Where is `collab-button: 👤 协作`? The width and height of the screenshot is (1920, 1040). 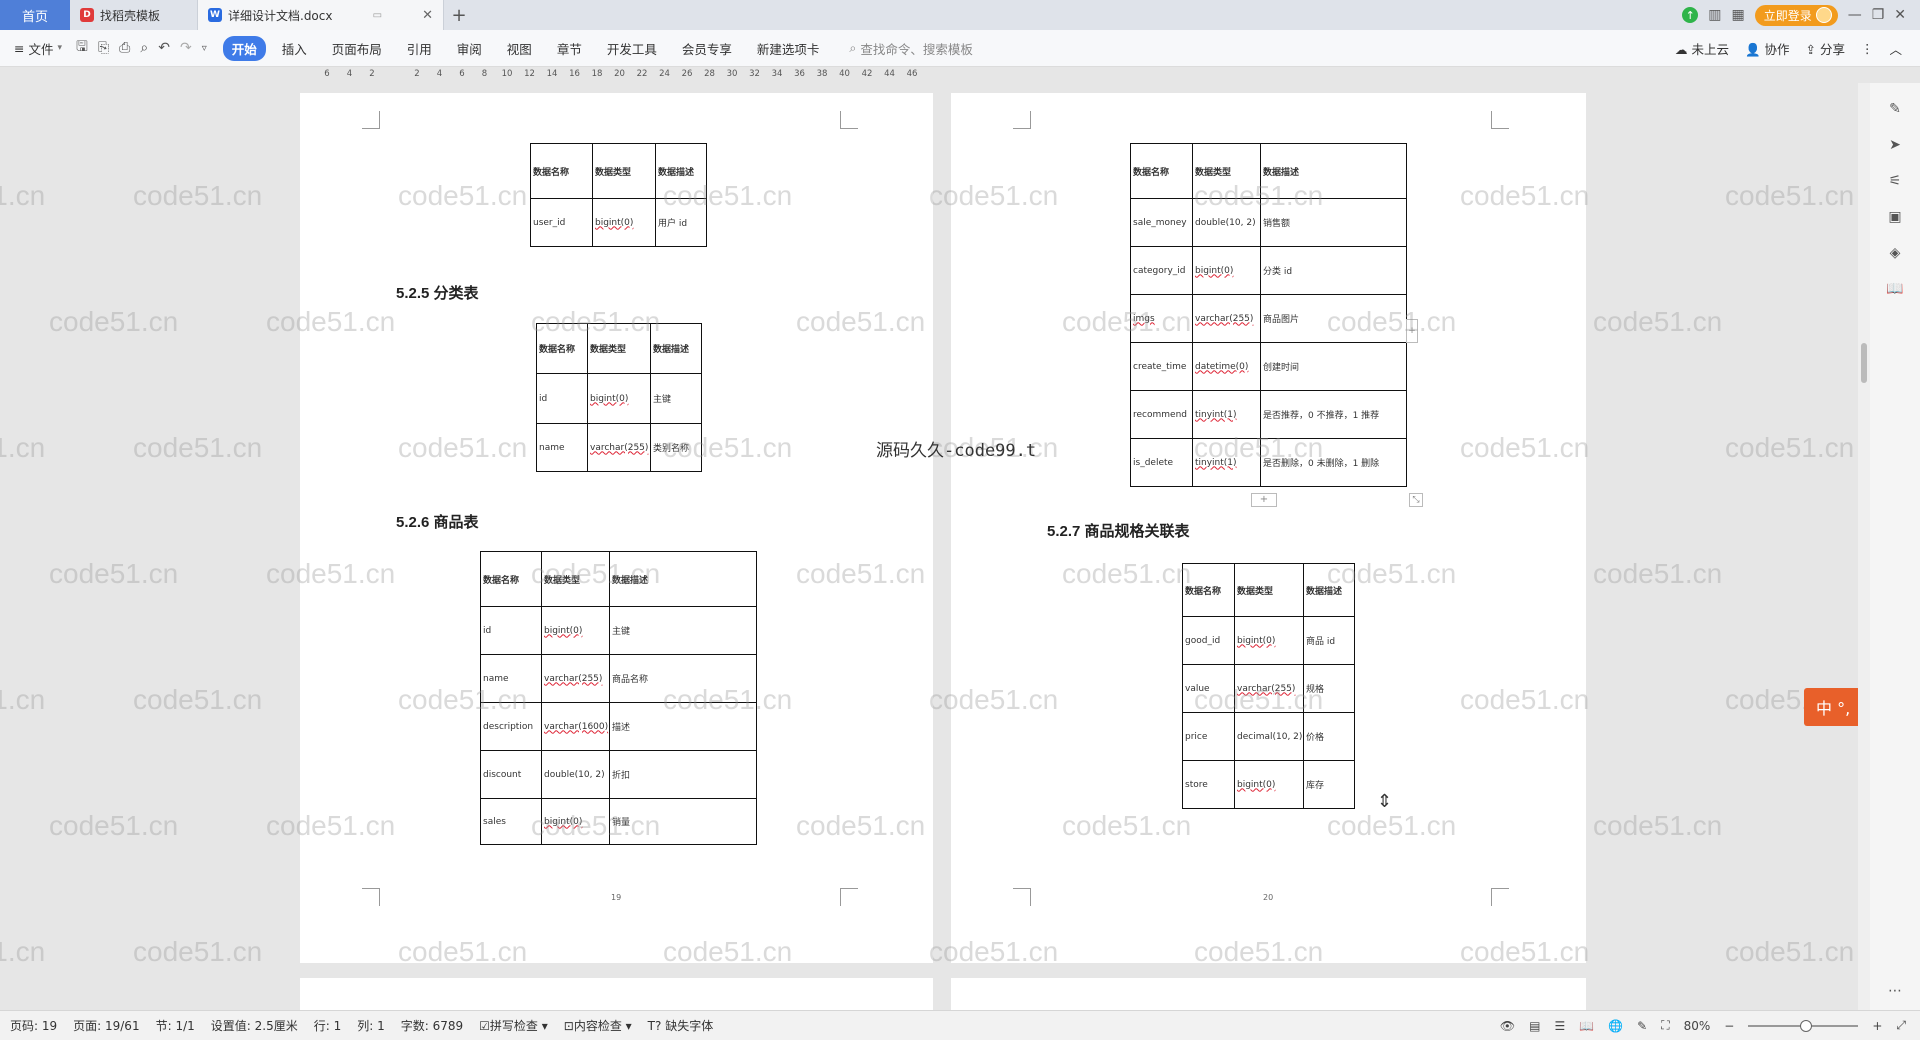
collab-button: 👤 协作 is located at coordinates (1767, 48).